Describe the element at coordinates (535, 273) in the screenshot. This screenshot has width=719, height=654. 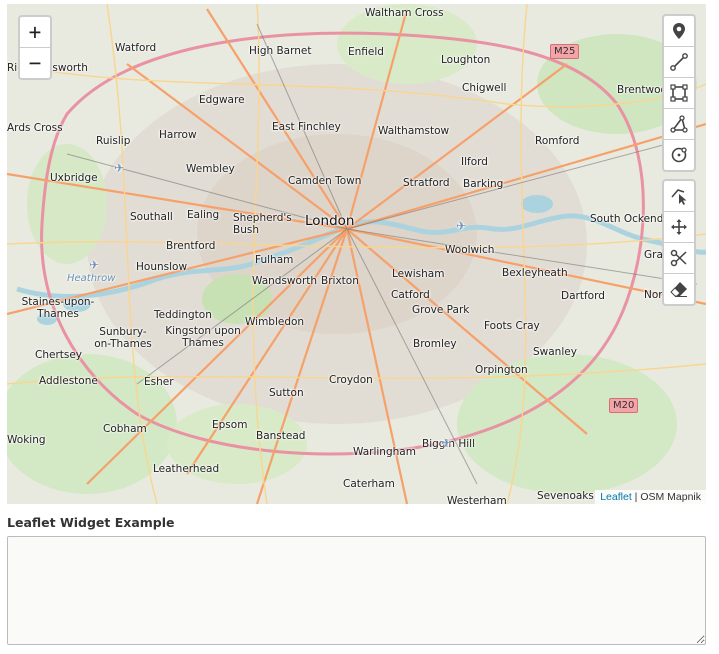
I see `place-label: Bexleyheath` at that location.